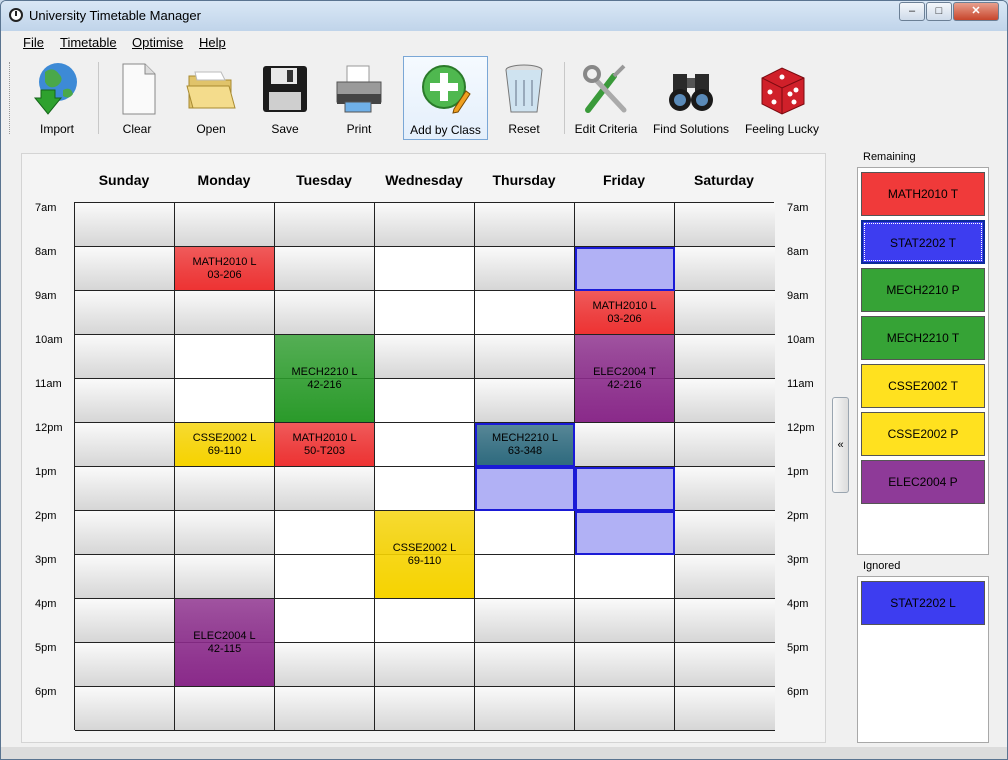  I want to click on feeling-lucky-button: Feeling Lucky, so click(782, 98).